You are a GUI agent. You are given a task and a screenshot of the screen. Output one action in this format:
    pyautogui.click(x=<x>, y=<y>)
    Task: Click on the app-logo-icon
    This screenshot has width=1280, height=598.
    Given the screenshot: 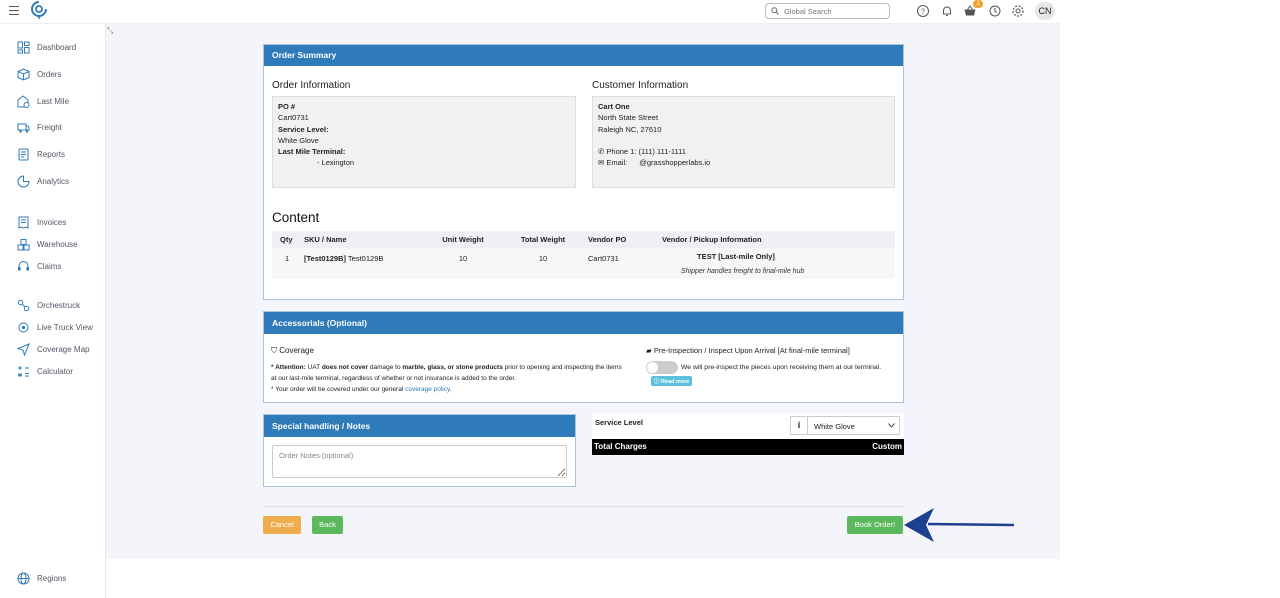 What is the action you would take?
    pyautogui.click(x=39, y=10)
    